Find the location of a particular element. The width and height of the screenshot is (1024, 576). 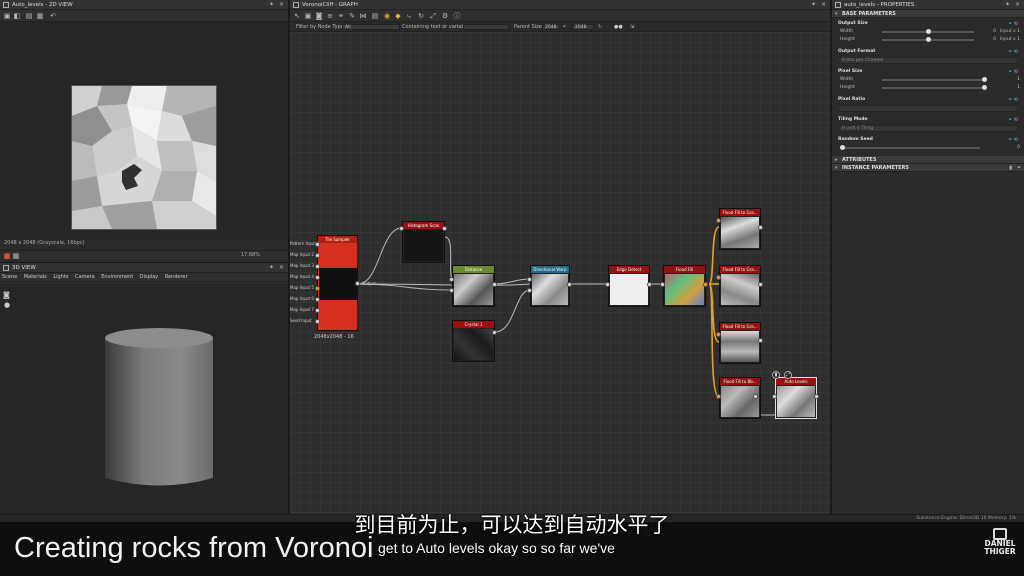

menu-renderer: Renderer is located at coordinates (176, 277).